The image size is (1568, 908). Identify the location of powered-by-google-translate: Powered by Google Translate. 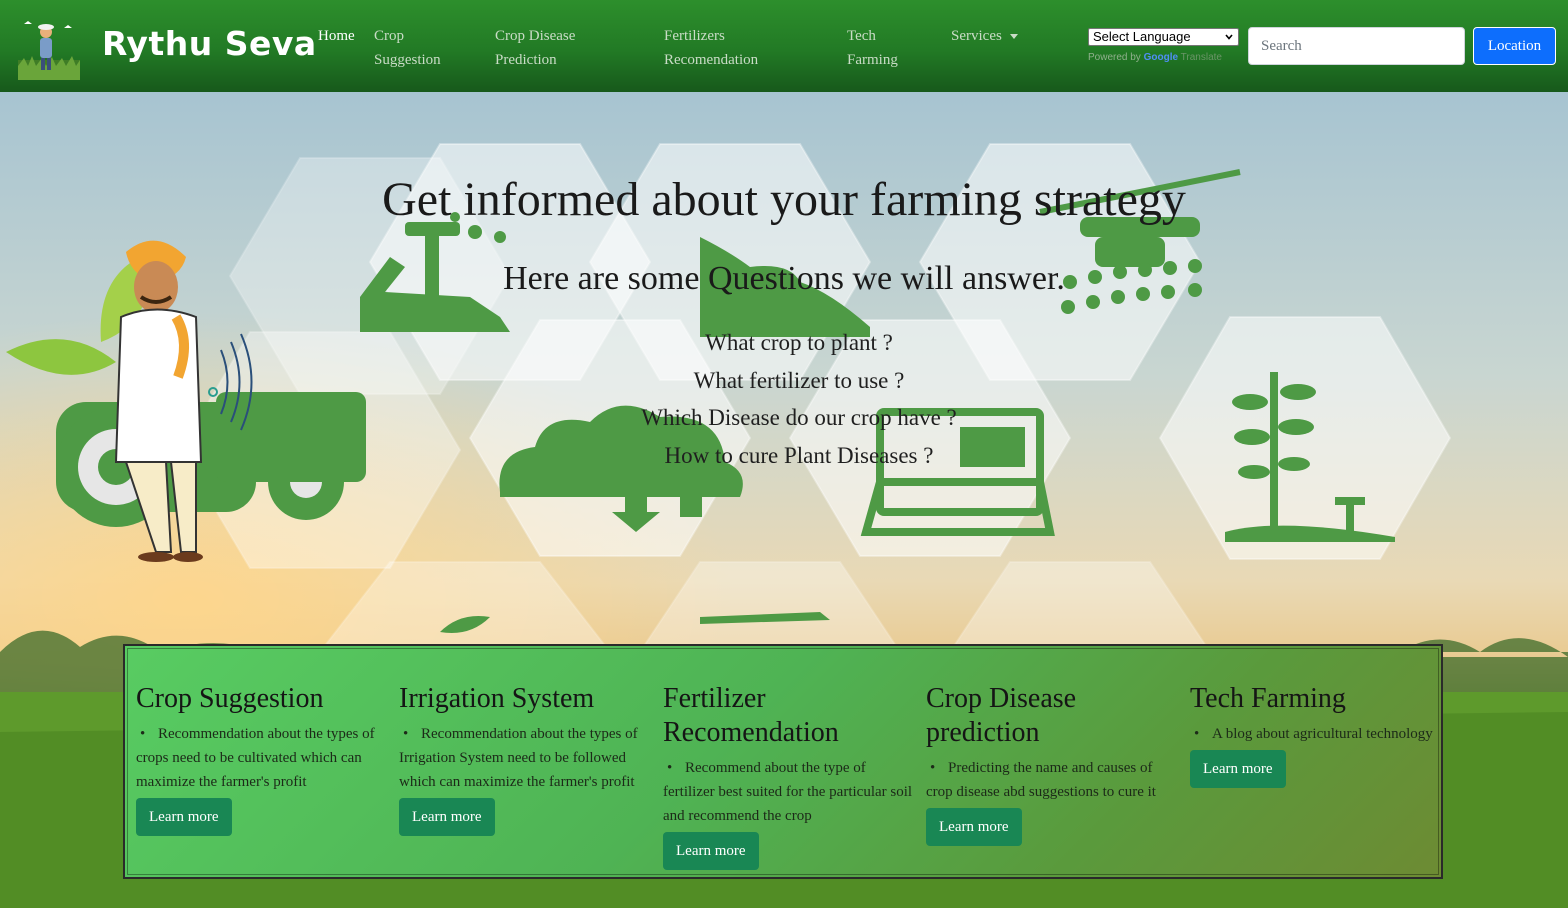
(1155, 57).